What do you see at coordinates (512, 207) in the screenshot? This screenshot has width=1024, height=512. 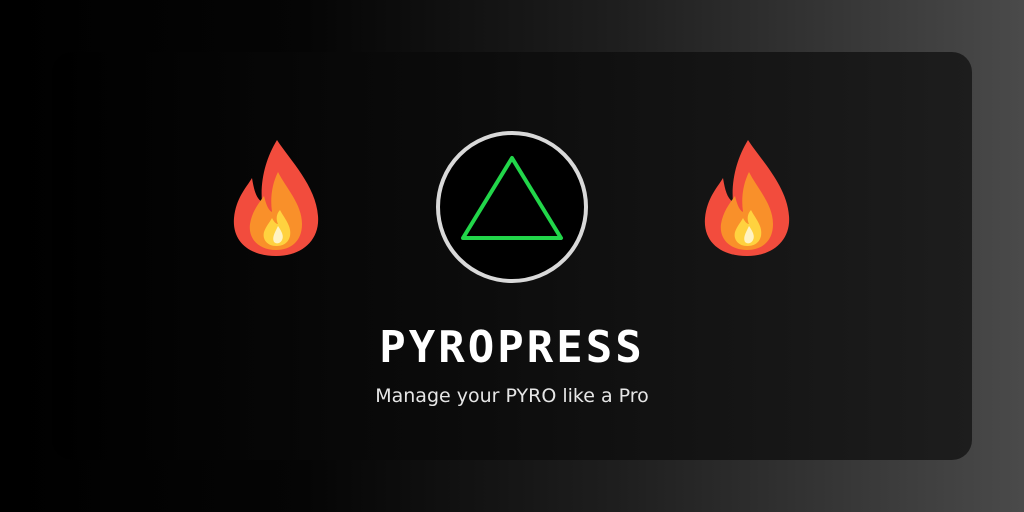 I see `triangle-logo-icon` at bounding box center [512, 207].